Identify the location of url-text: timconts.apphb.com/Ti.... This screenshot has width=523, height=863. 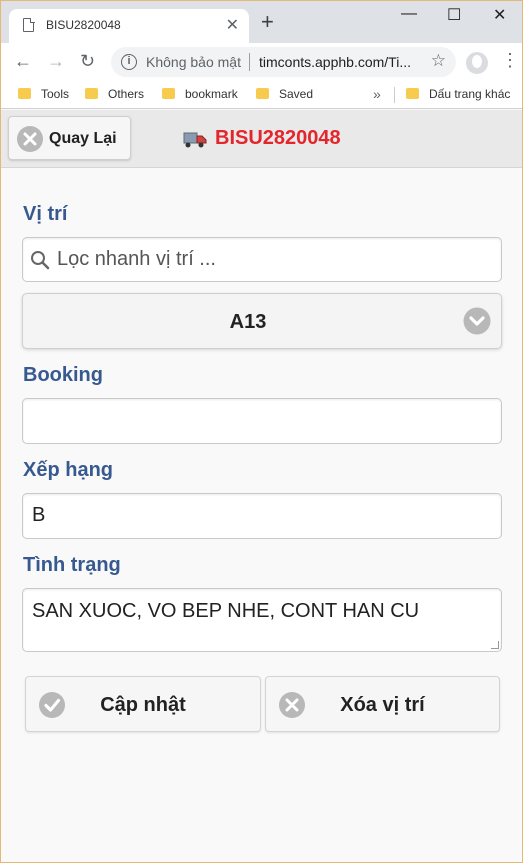
(339, 62).